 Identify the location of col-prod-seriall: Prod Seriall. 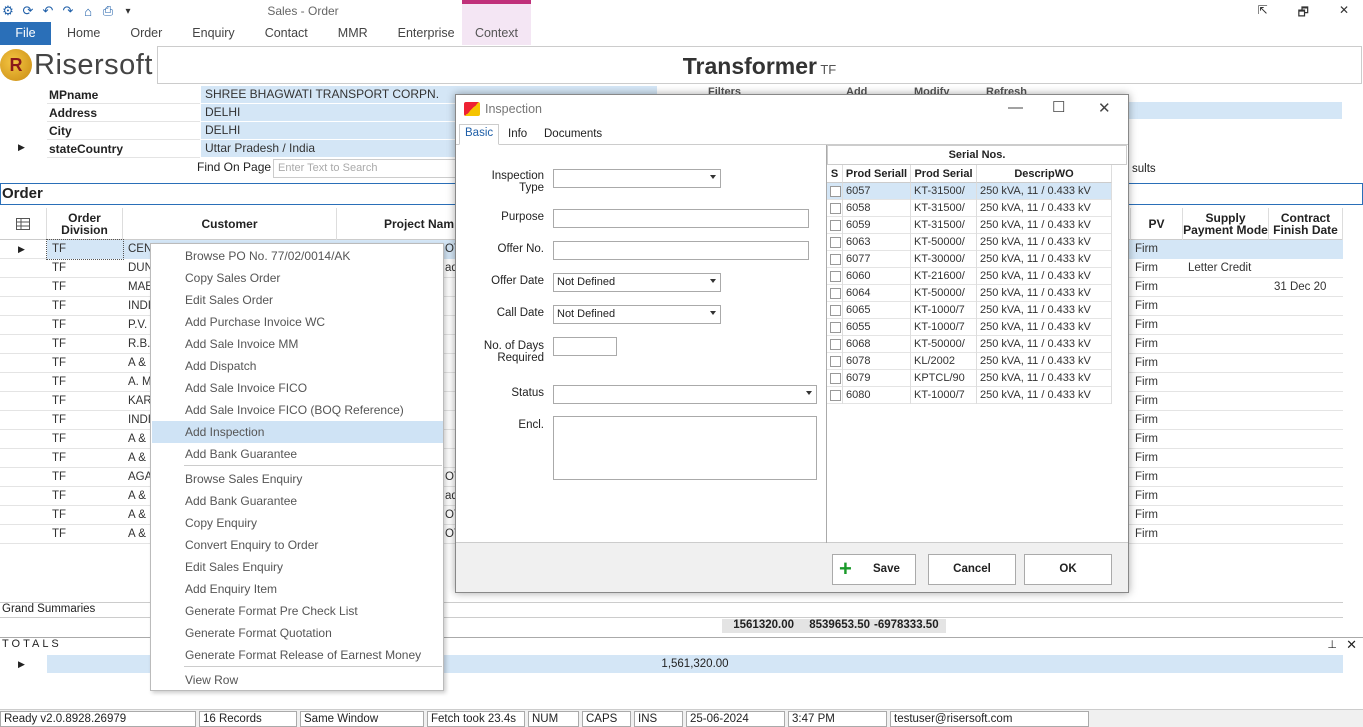
(877, 174).